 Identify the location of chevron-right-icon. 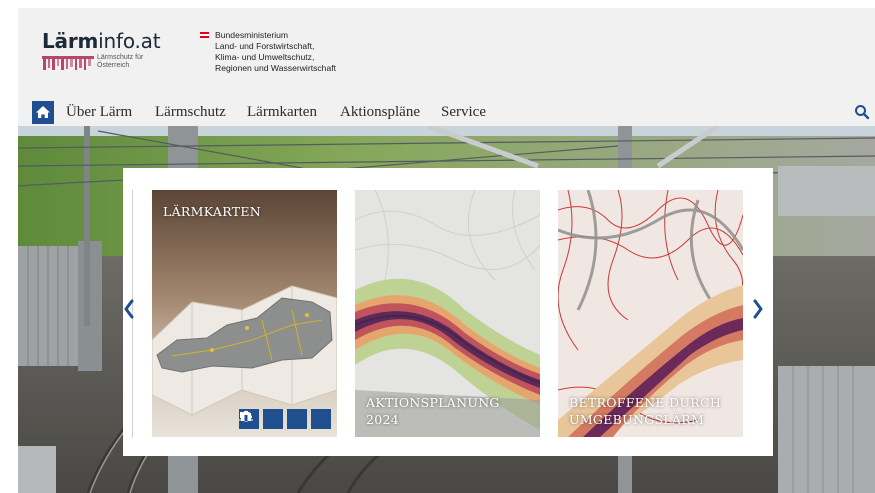
(758, 309).